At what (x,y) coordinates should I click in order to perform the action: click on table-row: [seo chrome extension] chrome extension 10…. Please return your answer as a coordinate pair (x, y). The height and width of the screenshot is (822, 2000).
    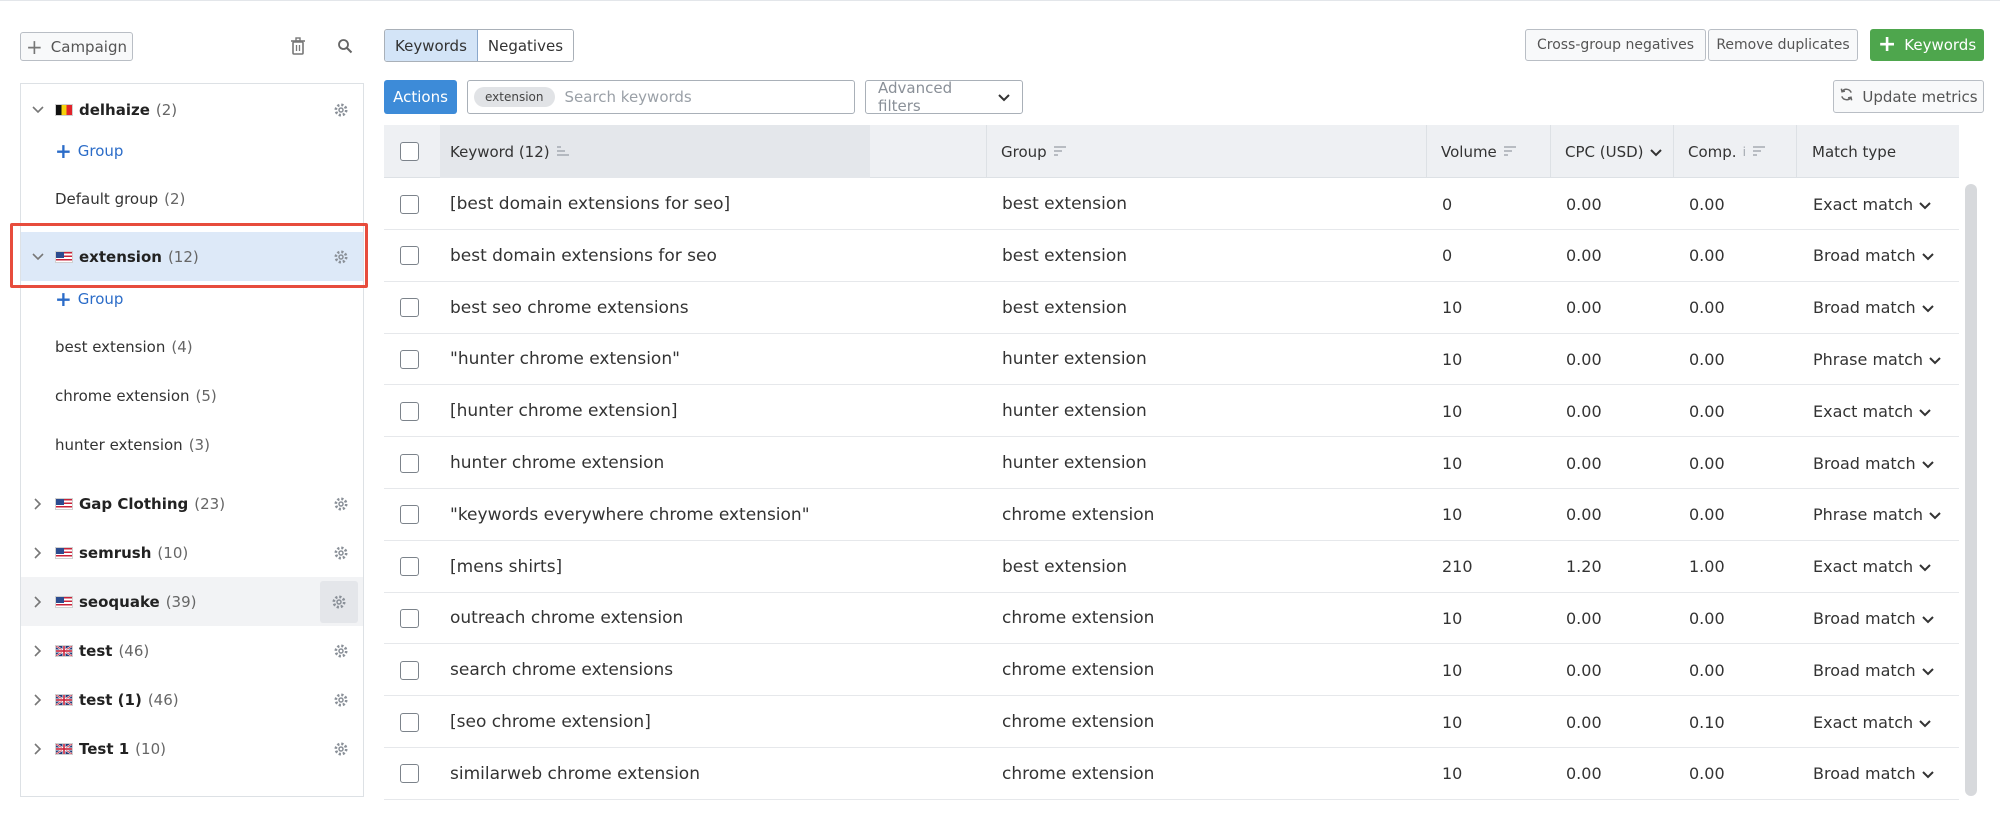
    Looking at the image, I should click on (1171, 722).